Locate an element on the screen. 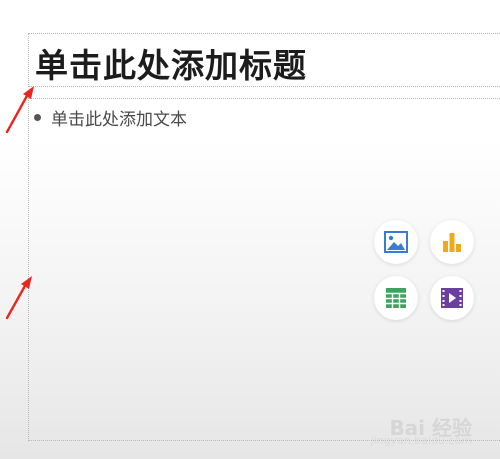 The height and width of the screenshot is (459, 500). title-placeholder-text: 单击此处添加标题 is located at coordinates (171, 65).